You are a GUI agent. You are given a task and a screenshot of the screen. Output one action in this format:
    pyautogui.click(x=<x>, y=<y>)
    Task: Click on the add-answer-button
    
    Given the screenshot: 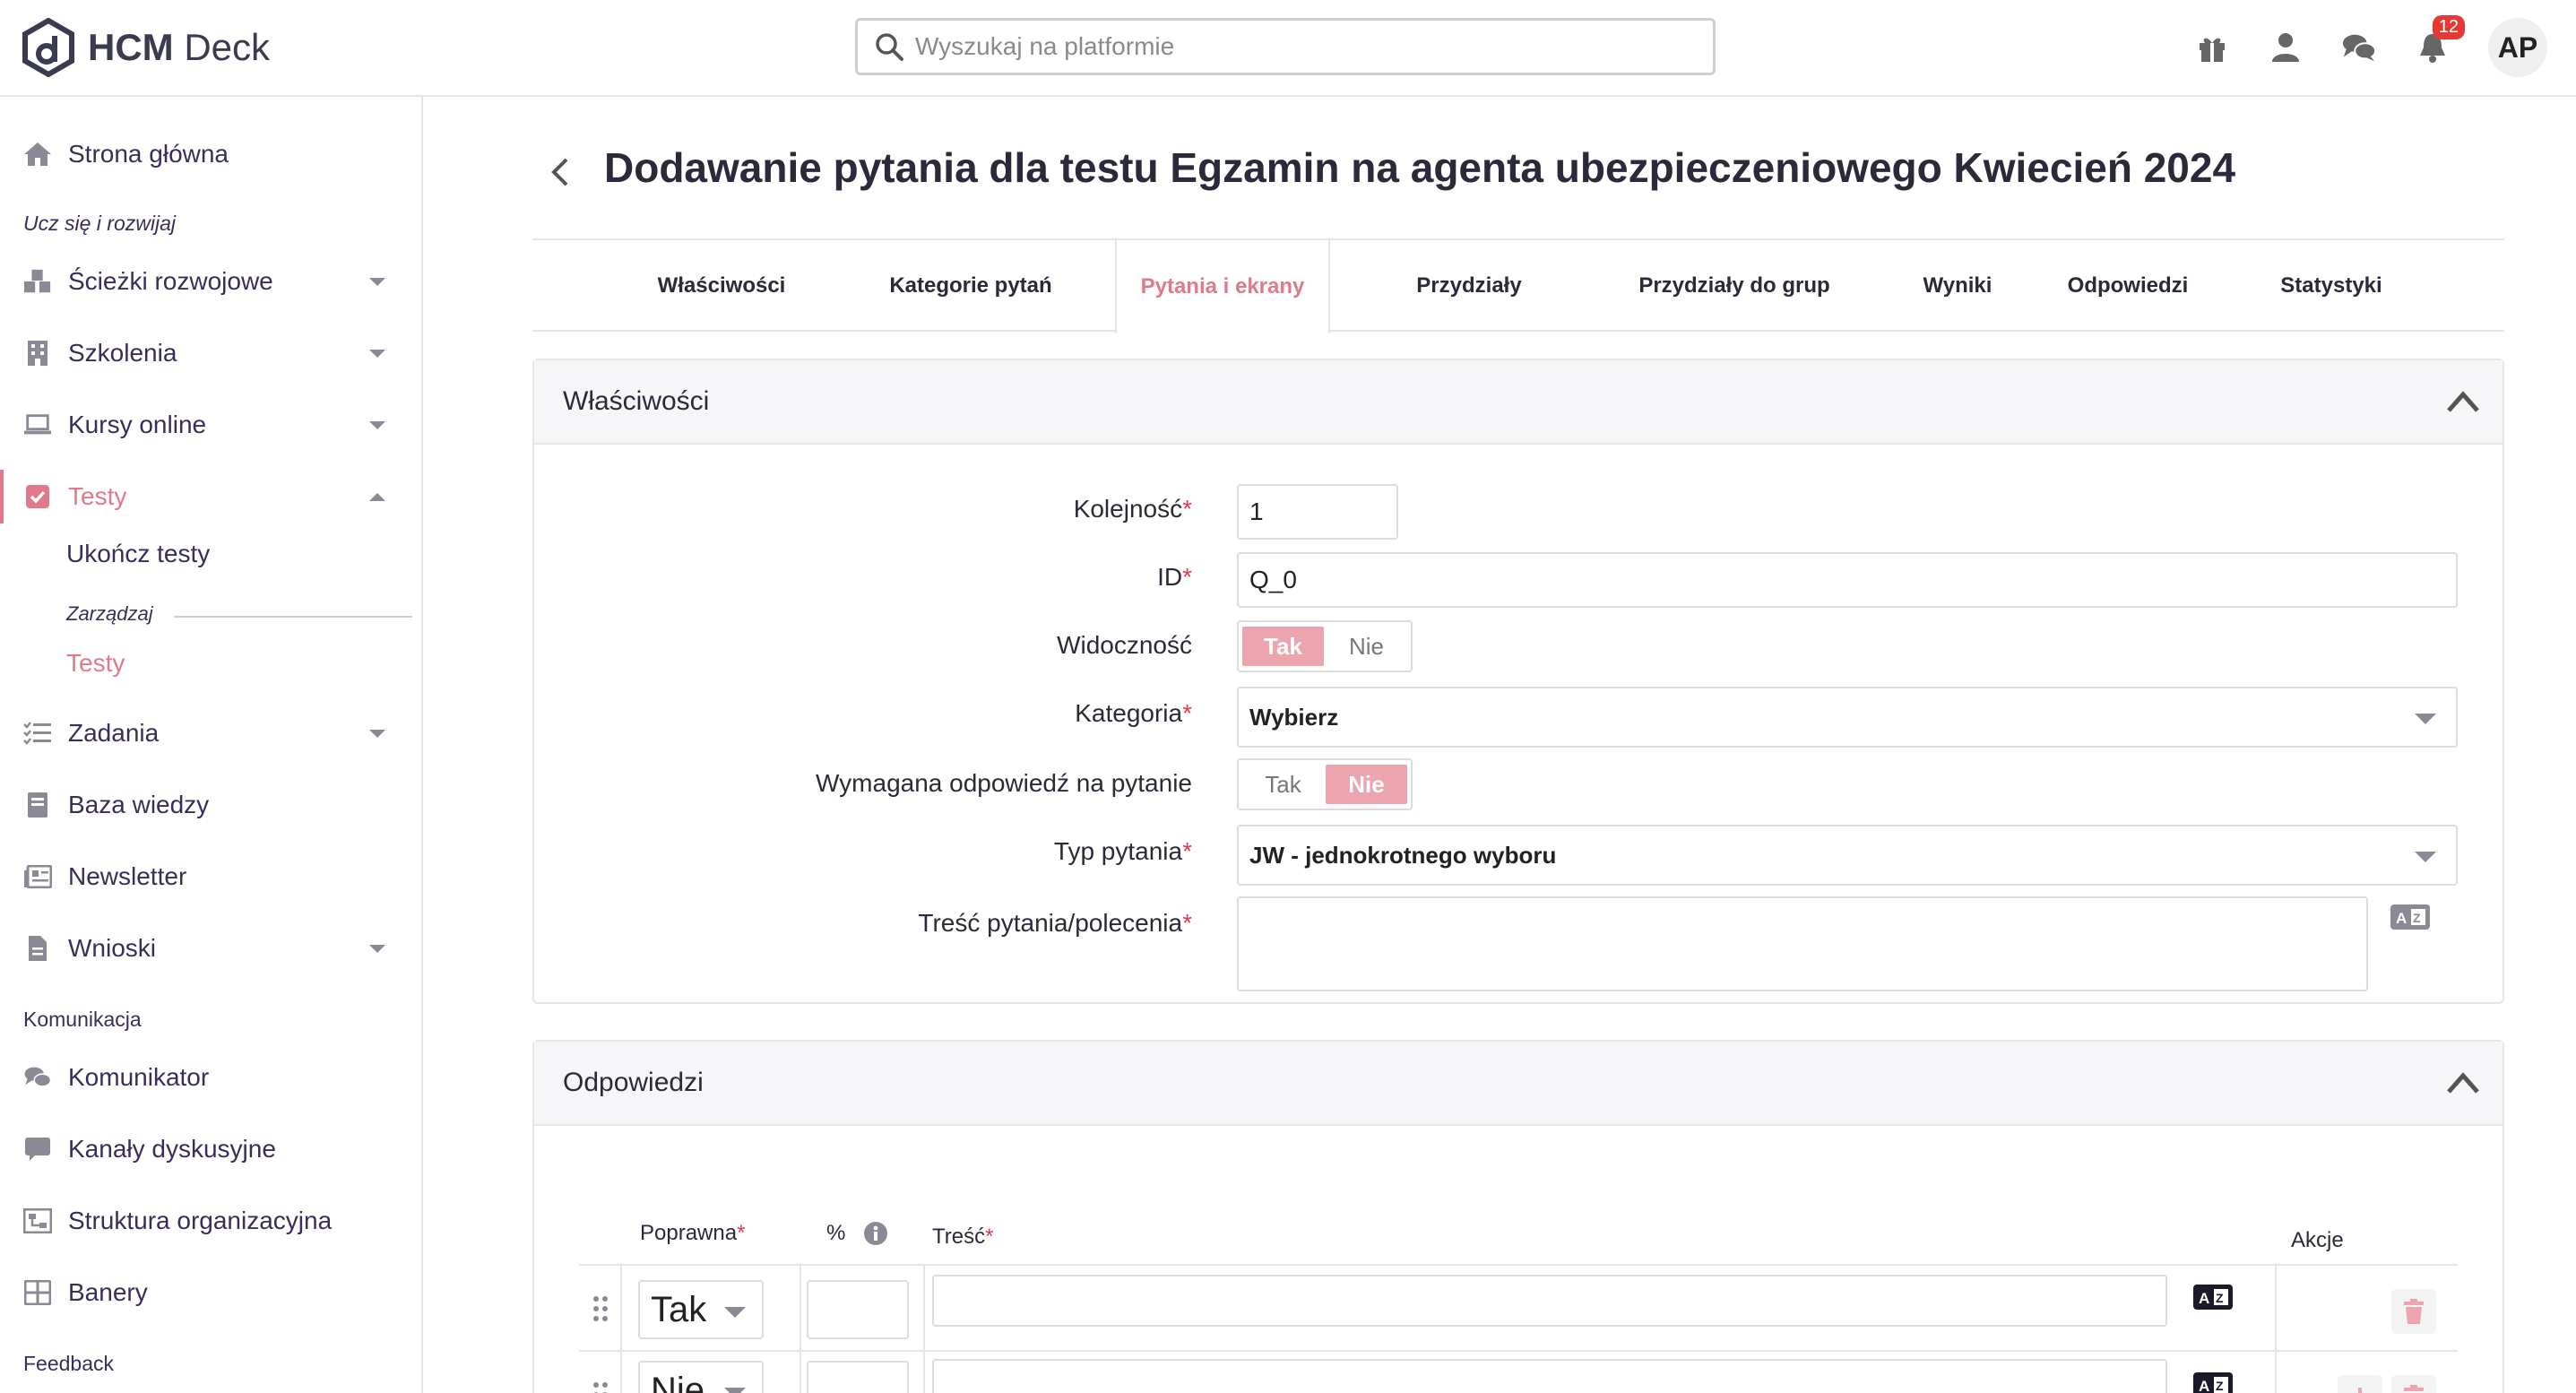 What is the action you would take?
    pyautogui.click(x=2360, y=1384)
    